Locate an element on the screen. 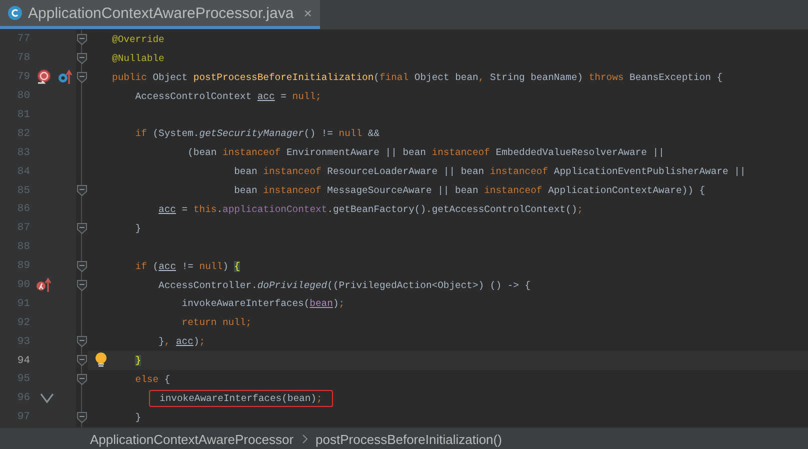 This screenshot has height=449, width=808. lambda-icon is located at coordinates (44, 285).